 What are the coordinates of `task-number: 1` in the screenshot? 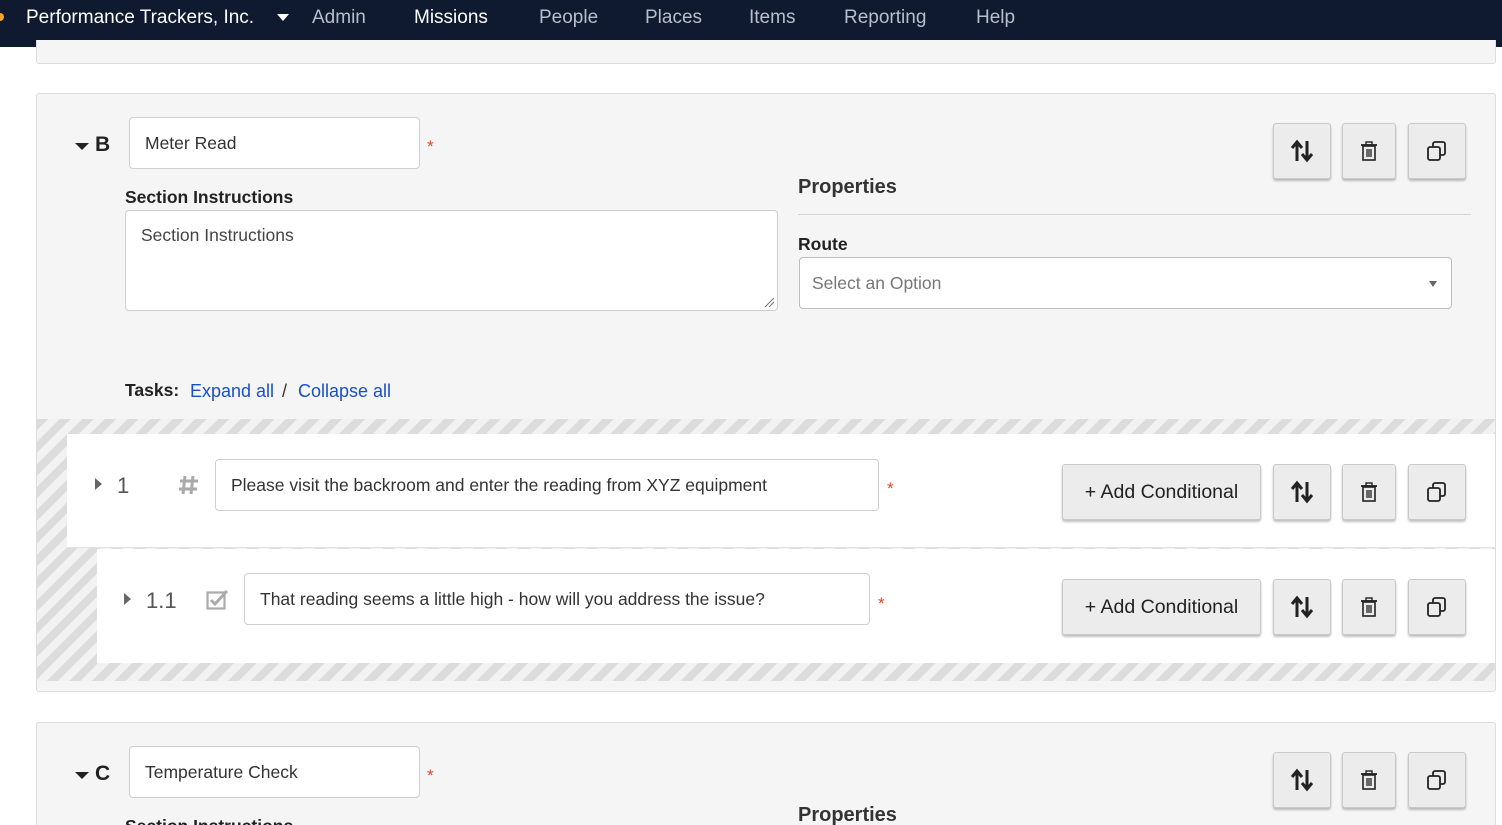 It's located at (123, 485).